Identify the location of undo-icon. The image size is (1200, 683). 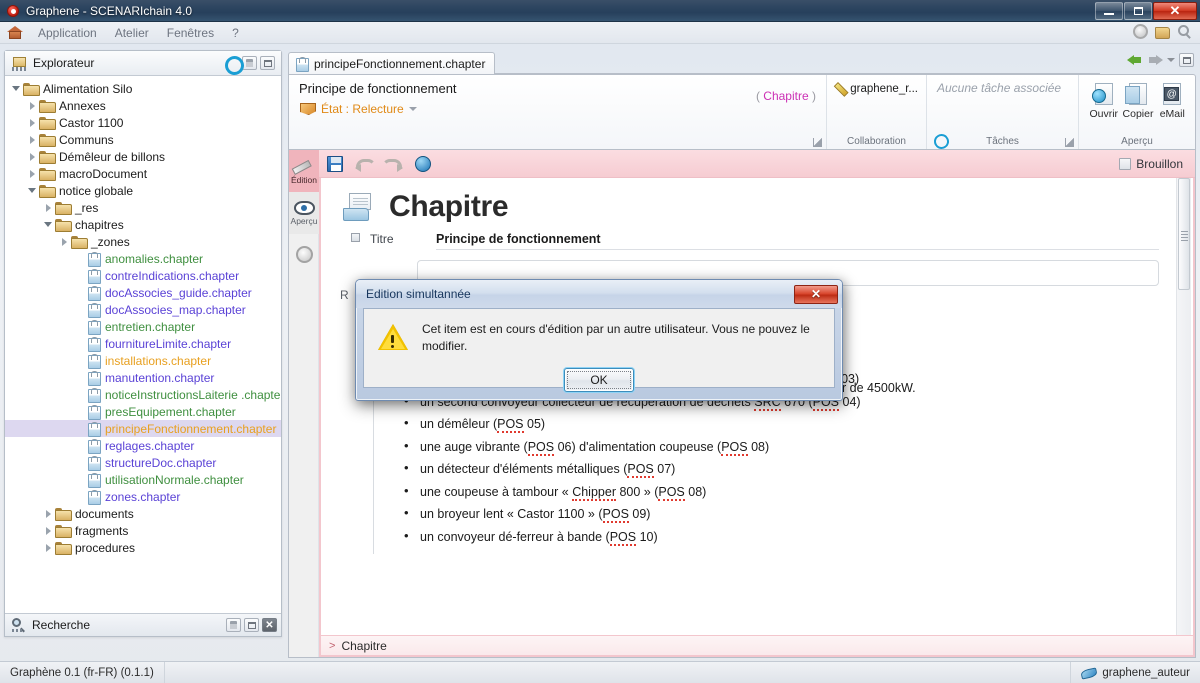
(365, 164).